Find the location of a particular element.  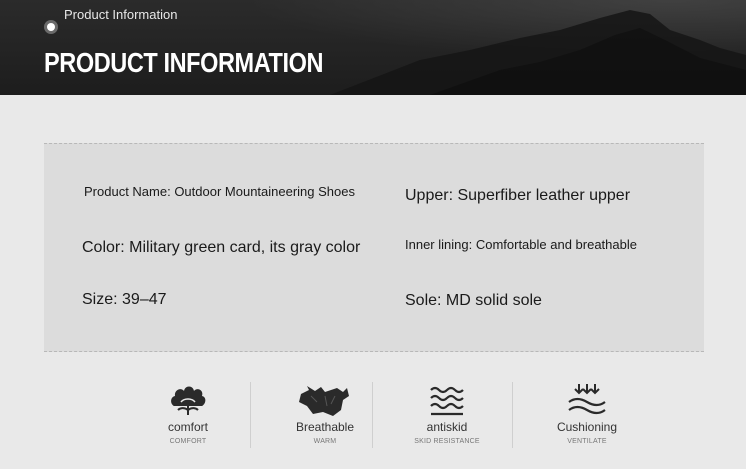

feature-sublabel: COMFORT is located at coordinates (188, 441).